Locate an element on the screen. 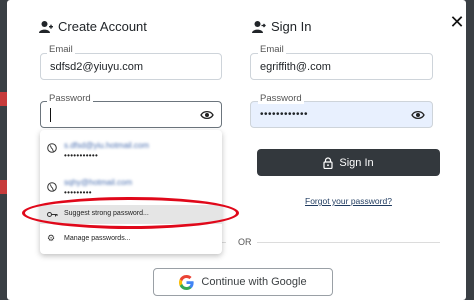 The height and width of the screenshot is (300, 474). sign-in-title: Sign In is located at coordinates (281, 26).